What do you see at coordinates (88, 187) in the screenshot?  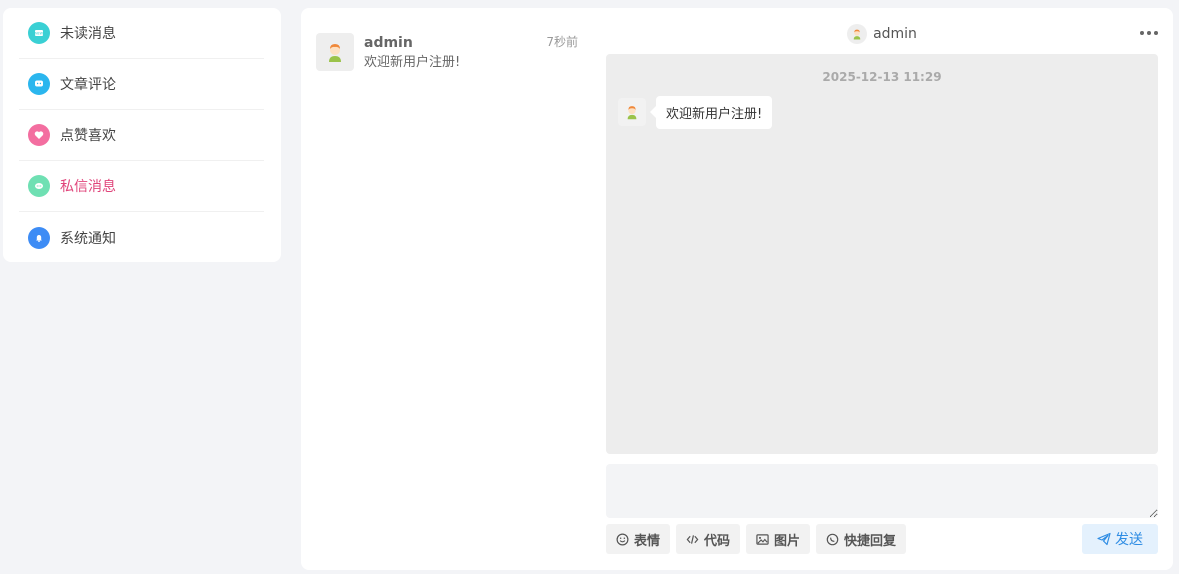 I see `sidebar-item-label: 私信消息` at bounding box center [88, 187].